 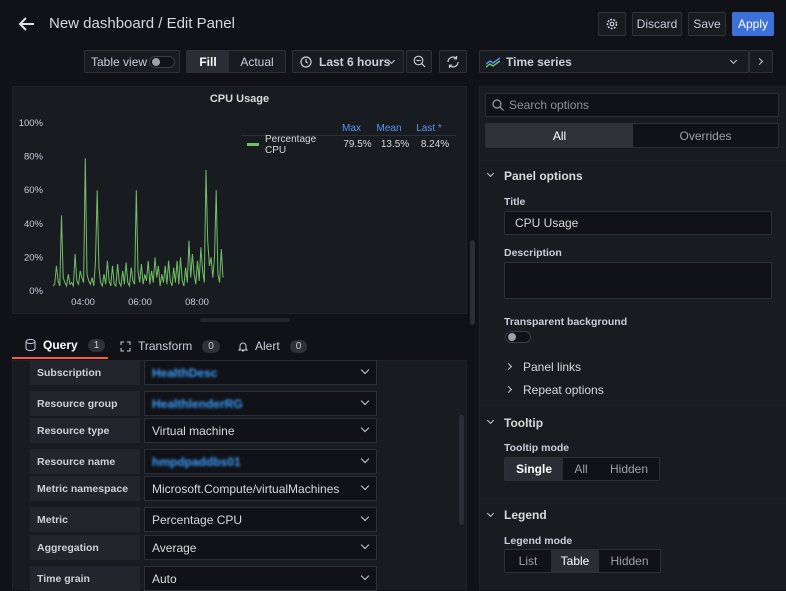 What do you see at coordinates (435, 144) in the screenshot?
I see `legend-last-value: 8.24%` at bounding box center [435, 144].